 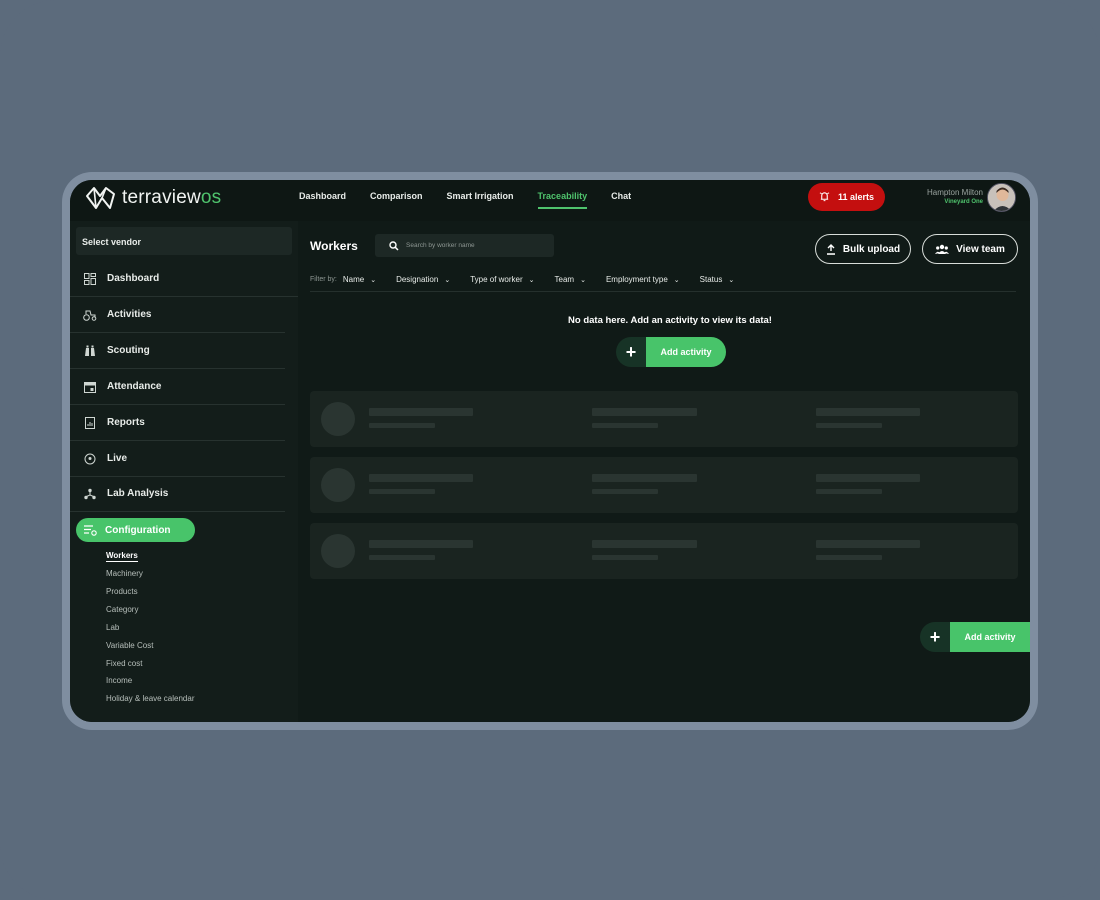 I want to click on alerts-button: 11 alerts, so click(x=846, y=197).